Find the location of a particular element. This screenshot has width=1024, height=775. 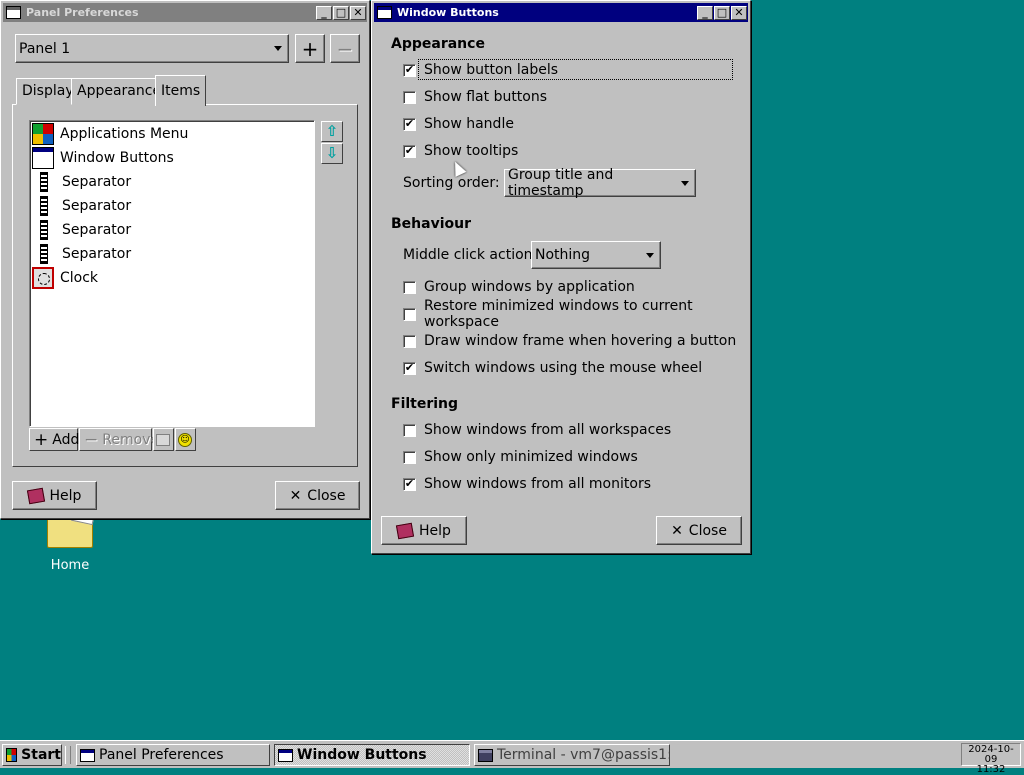

panel-select: Panel 1 is located at coordinates (152, 48).